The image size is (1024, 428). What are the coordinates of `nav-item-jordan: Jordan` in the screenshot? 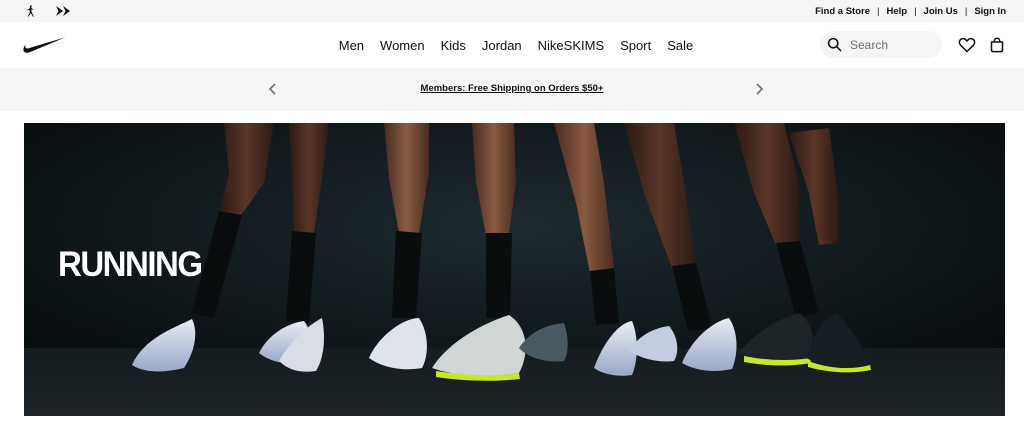 It's located at (502, 45).